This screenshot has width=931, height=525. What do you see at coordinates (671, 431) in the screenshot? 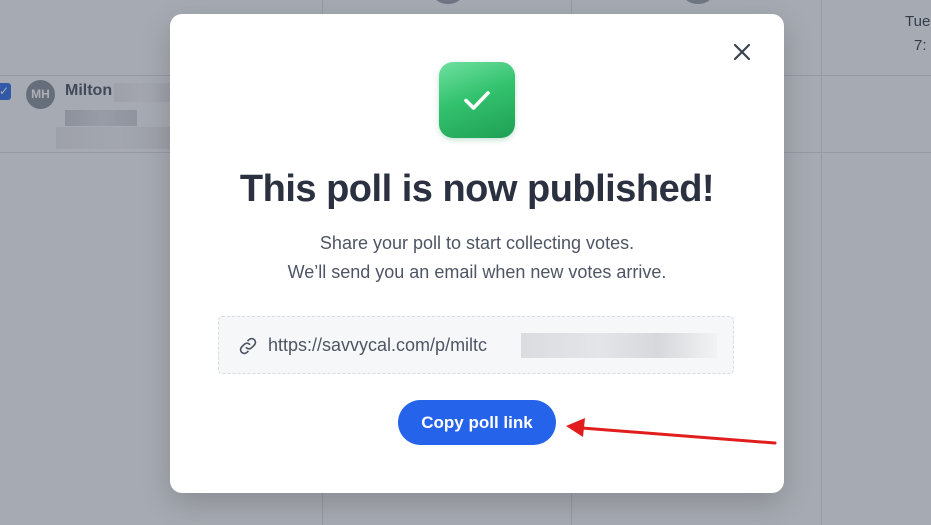
I see `annotation-arrow` at bounding box center [671, 431].